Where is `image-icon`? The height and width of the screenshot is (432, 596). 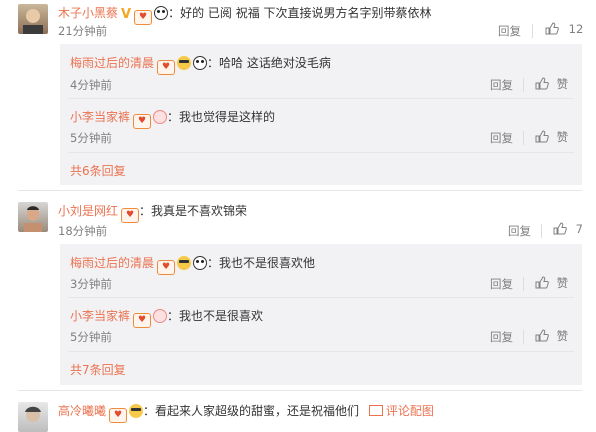
image-icon is located at coordinates (375, 410).